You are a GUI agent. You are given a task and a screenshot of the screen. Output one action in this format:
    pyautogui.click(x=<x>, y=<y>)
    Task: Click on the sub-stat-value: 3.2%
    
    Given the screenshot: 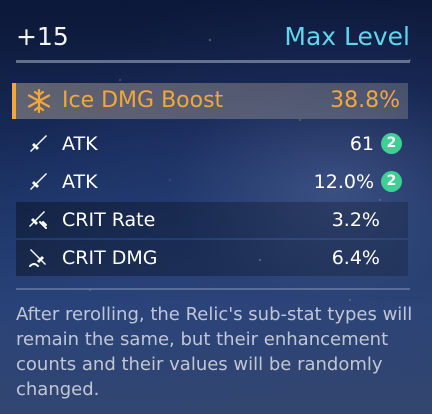 What is the action you would take?
    pyautogui.click(x=355, y=220)
    